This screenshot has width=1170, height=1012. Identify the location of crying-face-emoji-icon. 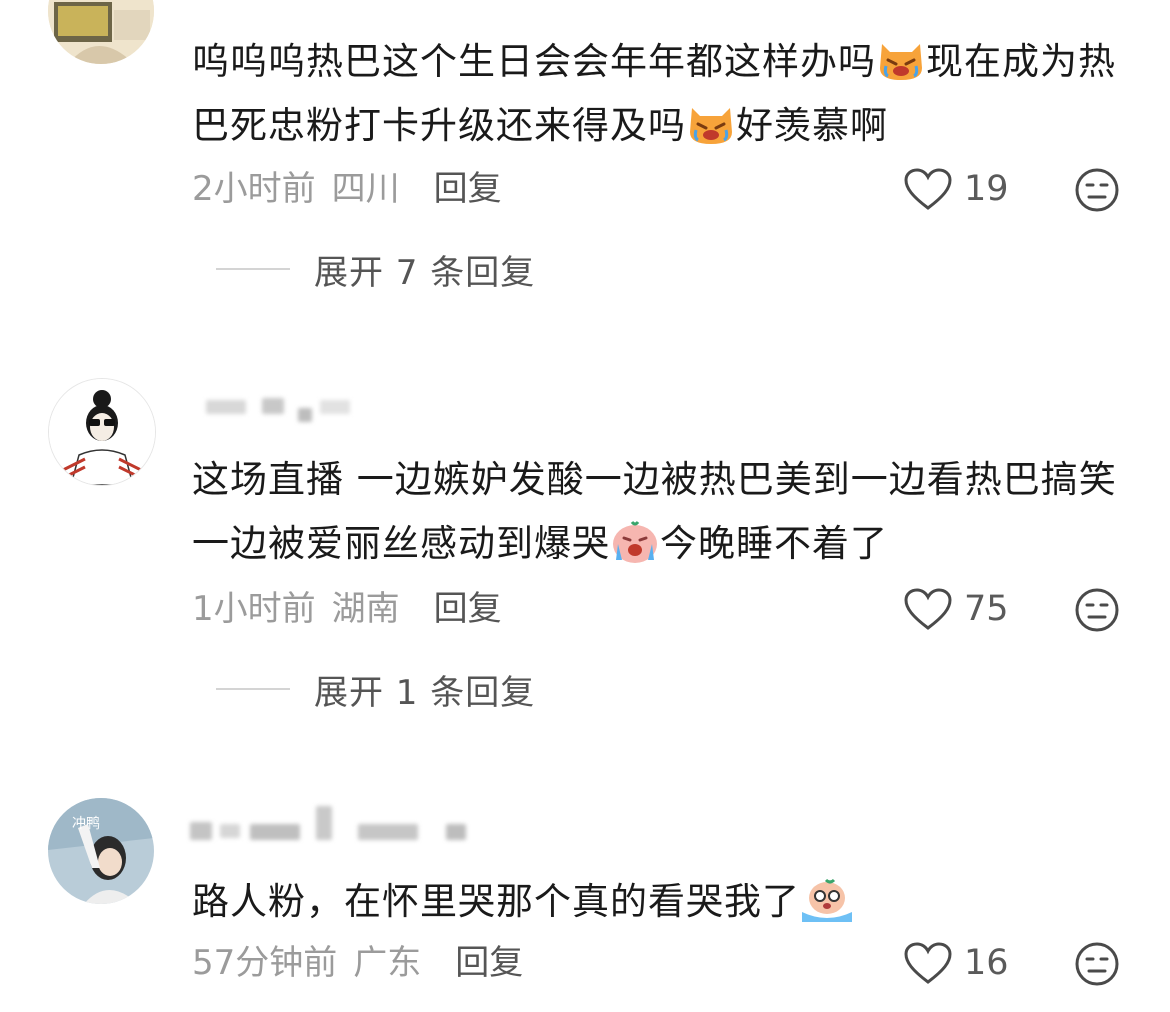
(635, 542).